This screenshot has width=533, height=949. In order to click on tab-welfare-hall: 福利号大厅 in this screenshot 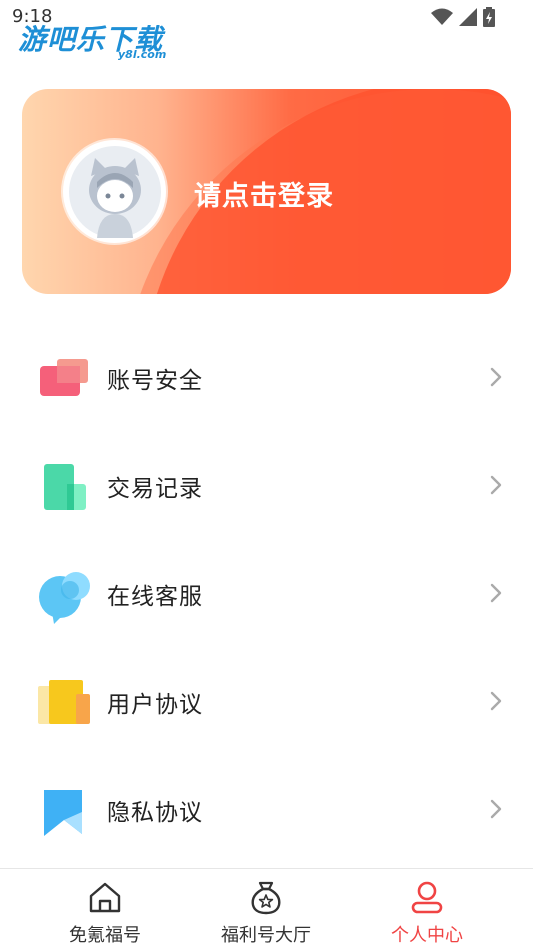, I will do `click(266, 909)`.